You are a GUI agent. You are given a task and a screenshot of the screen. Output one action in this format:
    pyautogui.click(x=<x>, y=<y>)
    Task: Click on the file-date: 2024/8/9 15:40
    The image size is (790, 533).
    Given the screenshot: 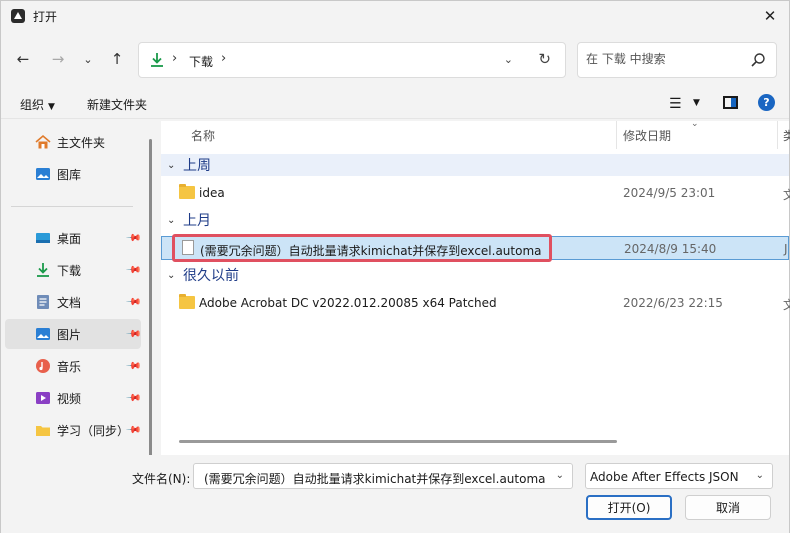 What is the action you would take?
    pyautogui.click(x=670, y=249)
    